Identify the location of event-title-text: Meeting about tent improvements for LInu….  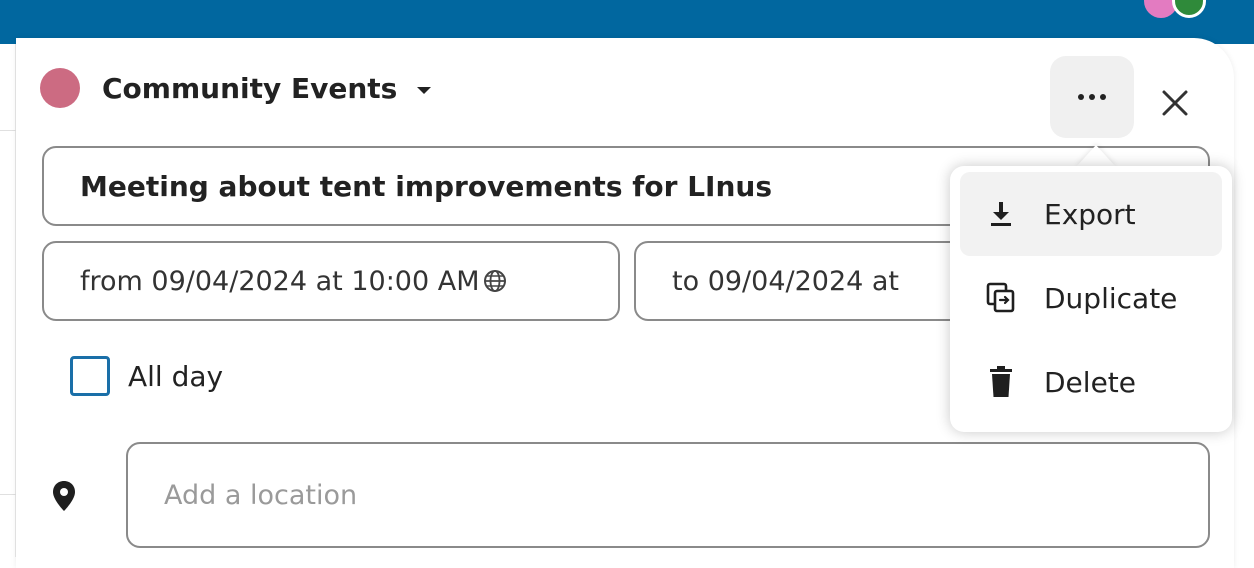
(426, 186).